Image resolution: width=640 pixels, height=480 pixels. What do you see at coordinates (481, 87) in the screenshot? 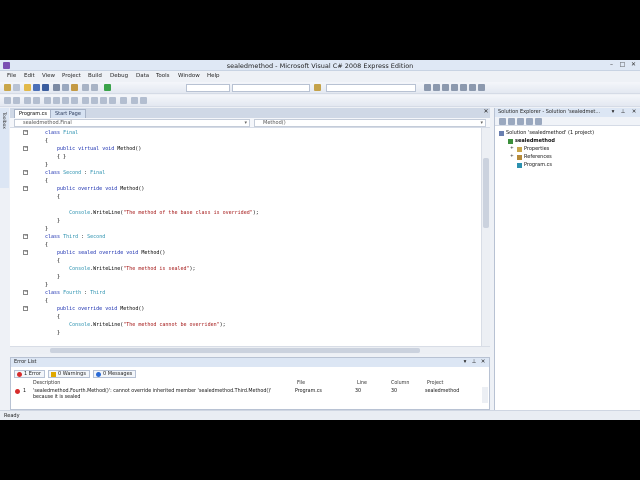
I see `options-icon` at bounding box center [481, 87].